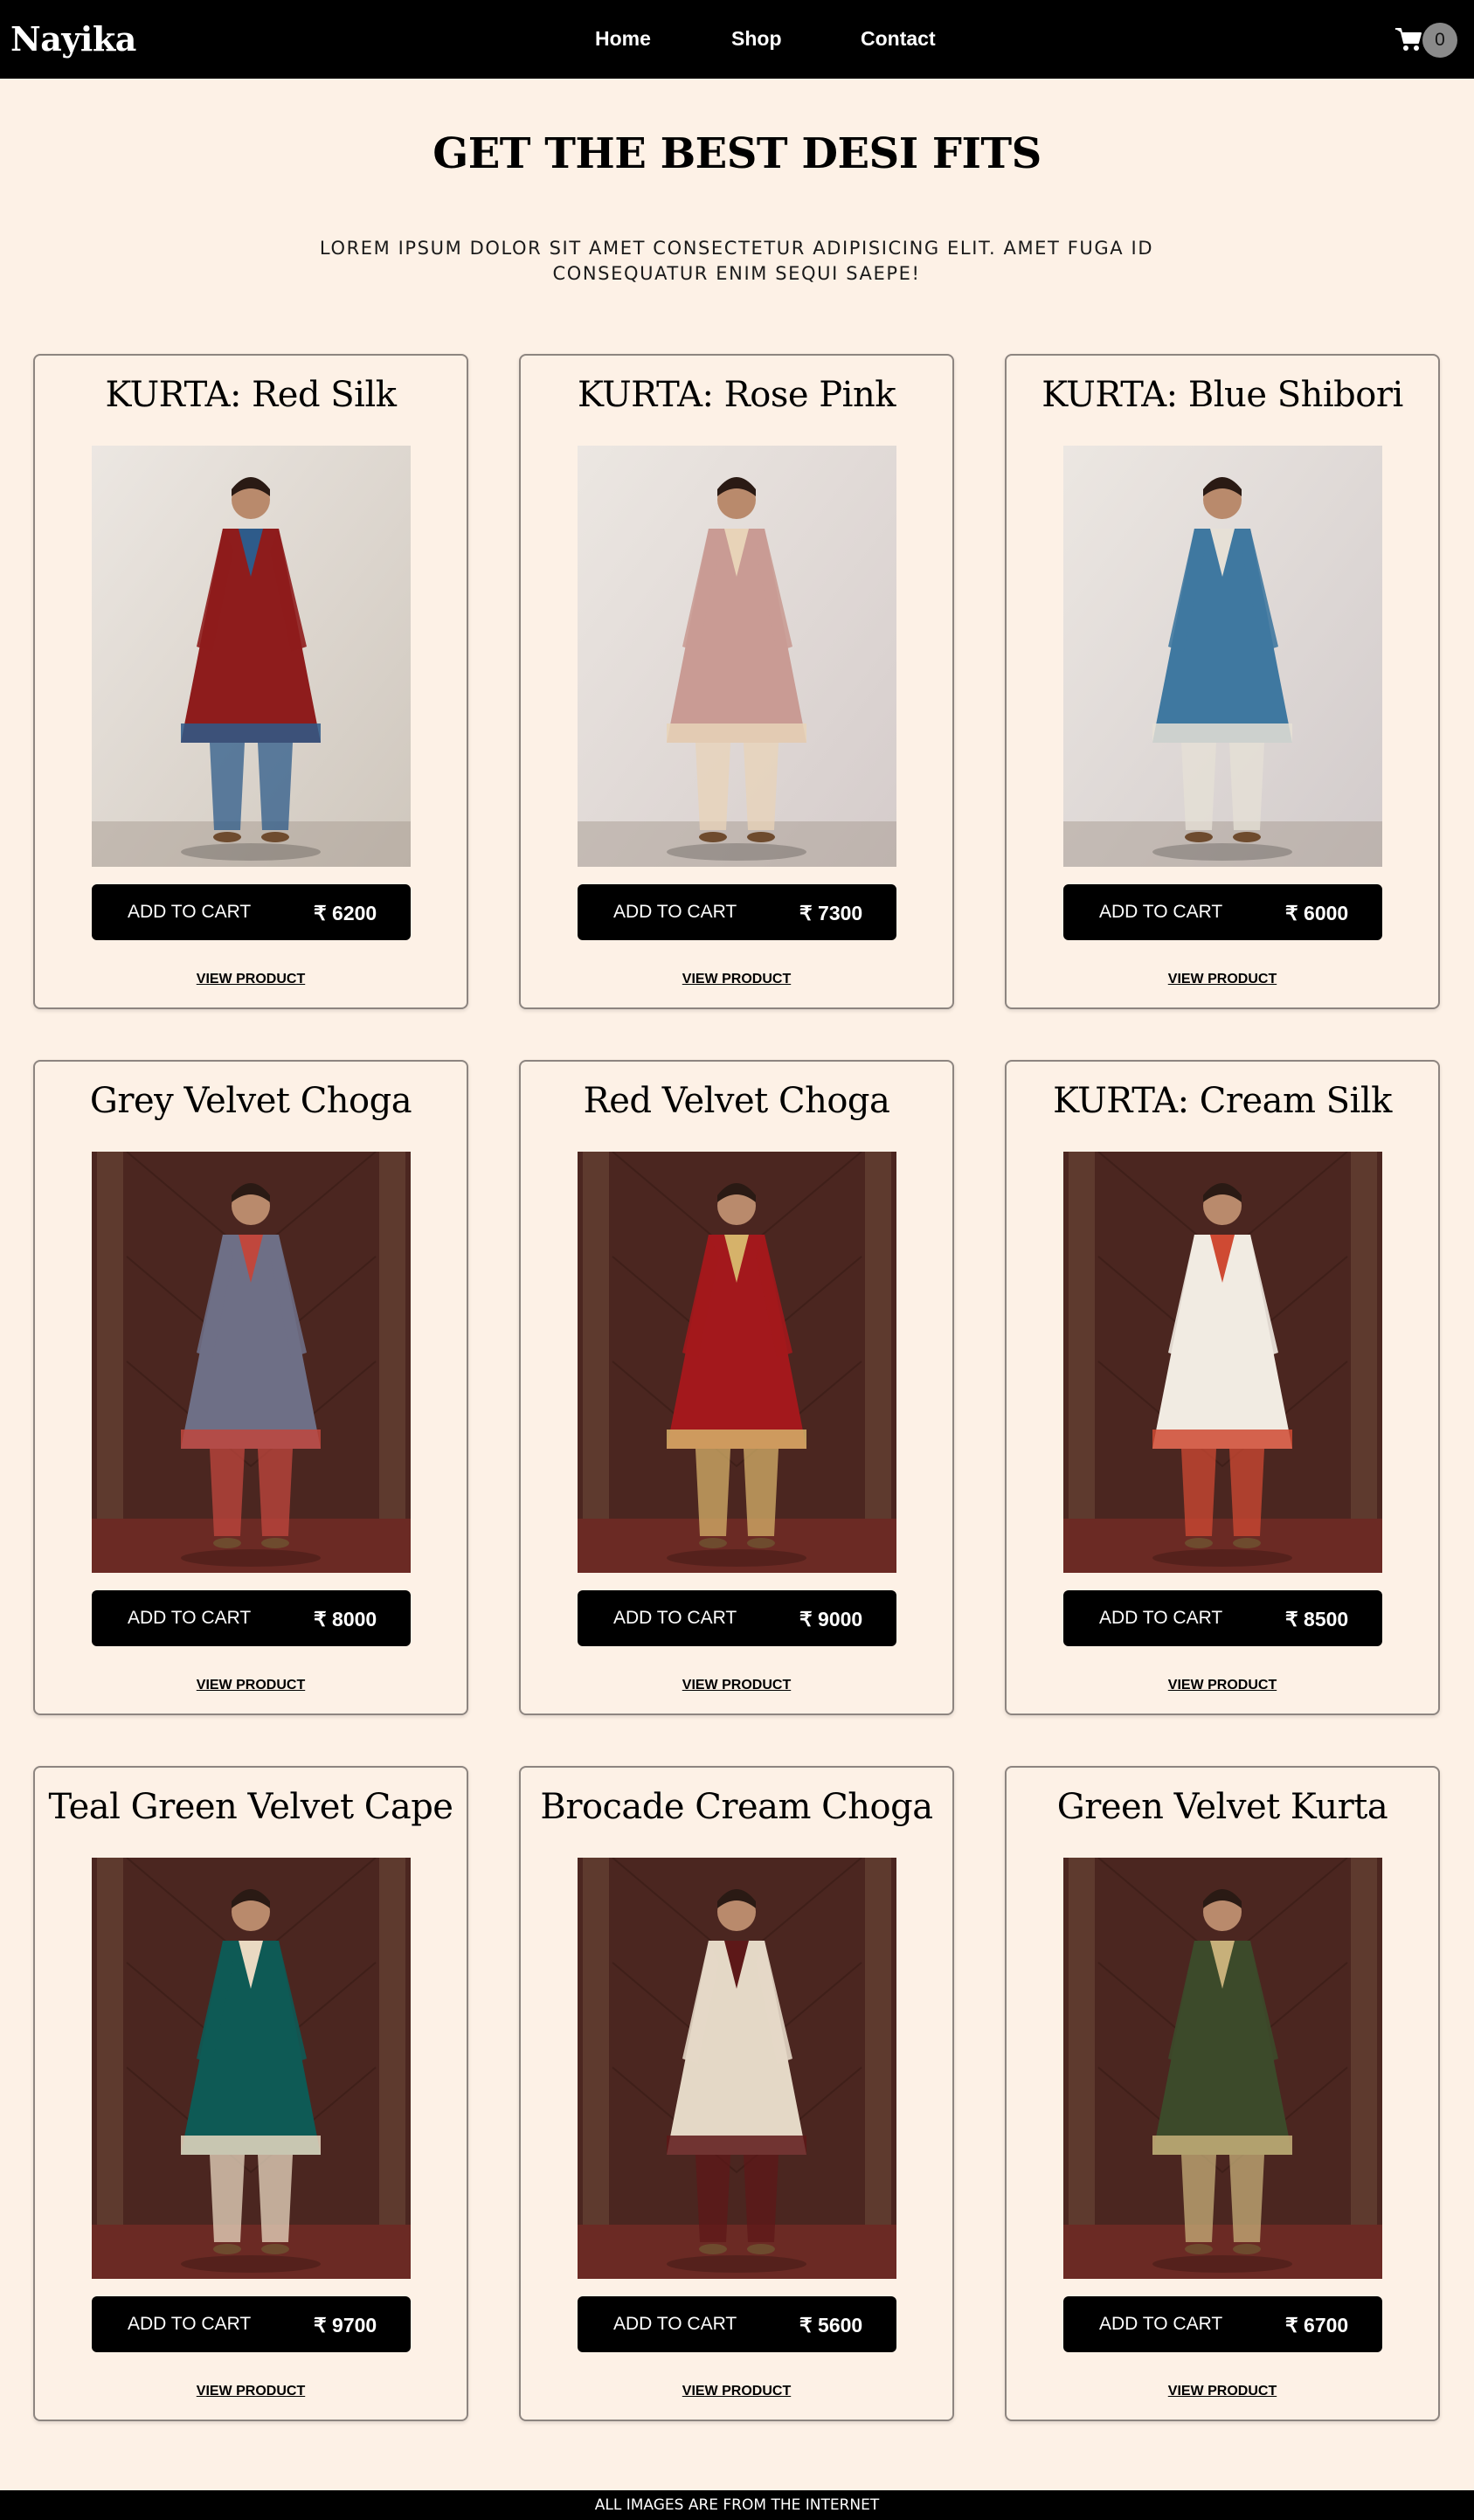 The width and height of the screenshot is (1474, 2520). What do you see at coordinates (345, 2325) in the screenshot?
I see `product-price: ₹ 9700` at bounding box center [345, 2325].